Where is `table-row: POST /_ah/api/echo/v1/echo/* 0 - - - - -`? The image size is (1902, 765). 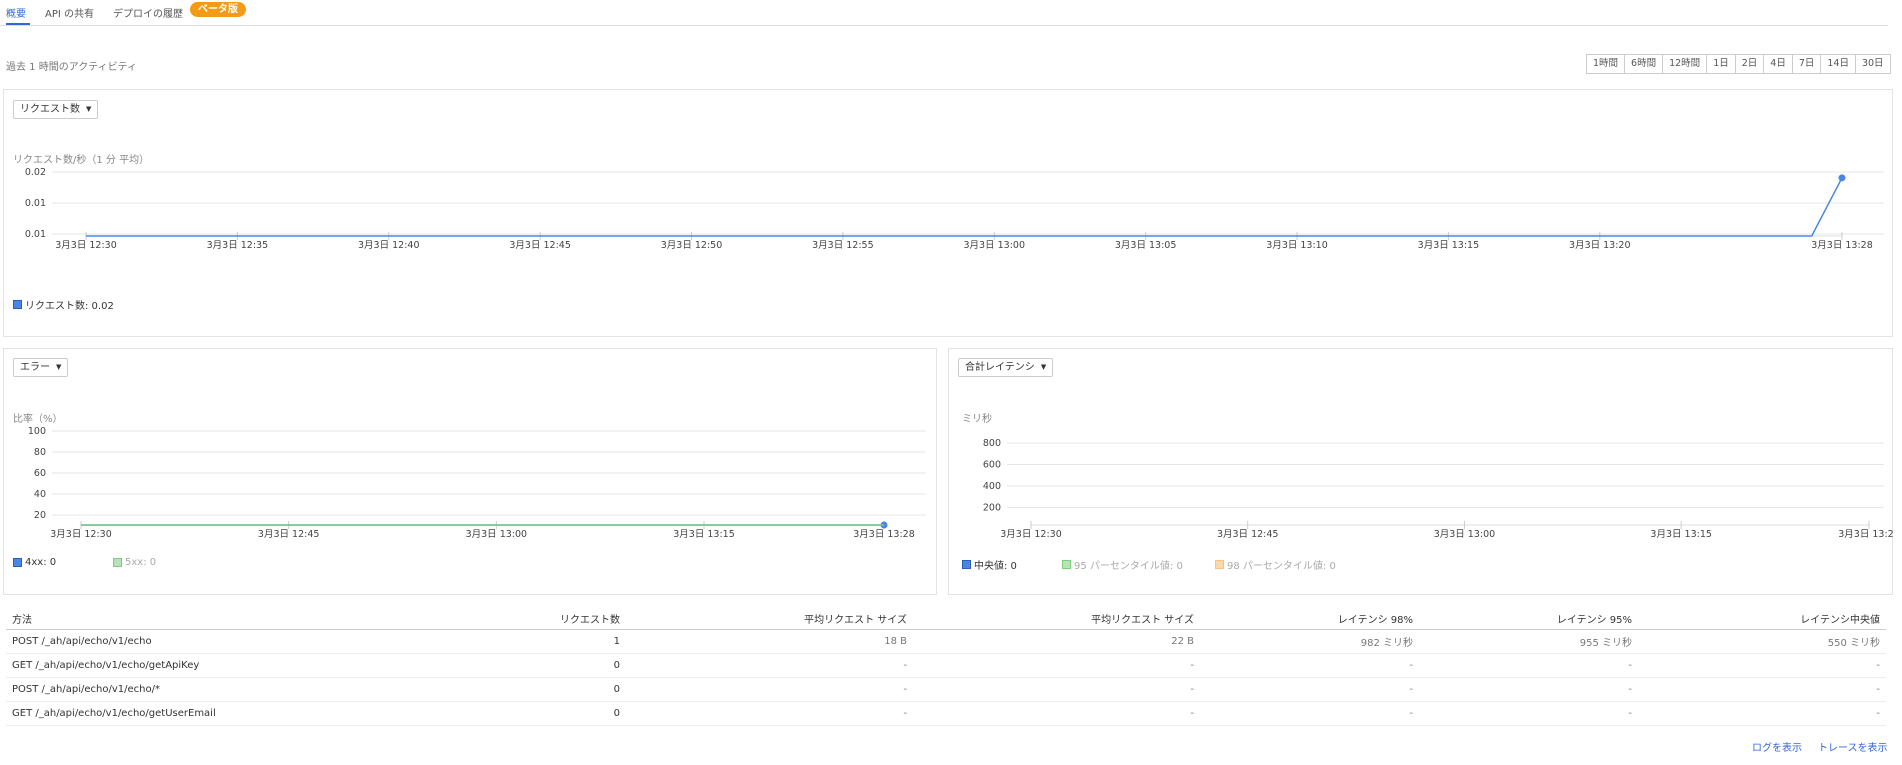 table-row: POST /_ah/api/echo/v1/echo/* 0 - - - - - is located at coordinates (946, 689).